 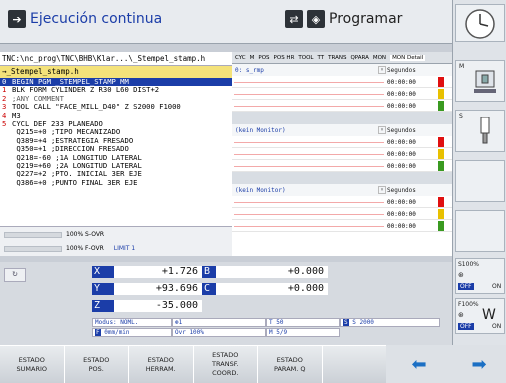 What do you see at coordinates (85, 19) in the screenshot?
I see `mode-ejecucion-continua: ➔ Ejecución continua` at bounding box center [85, 19].